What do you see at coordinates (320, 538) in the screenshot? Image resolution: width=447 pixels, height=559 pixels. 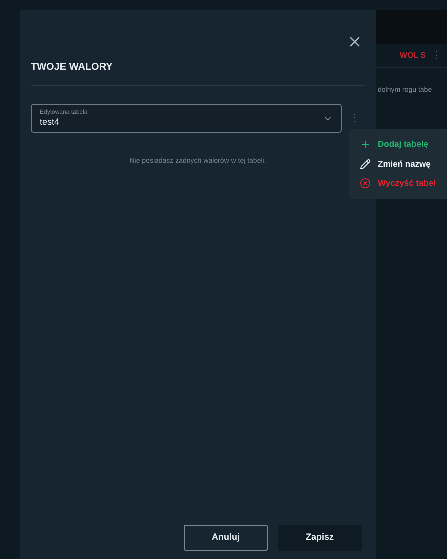 I see `save-button: Zapisz` at bounding box center [320, 538].